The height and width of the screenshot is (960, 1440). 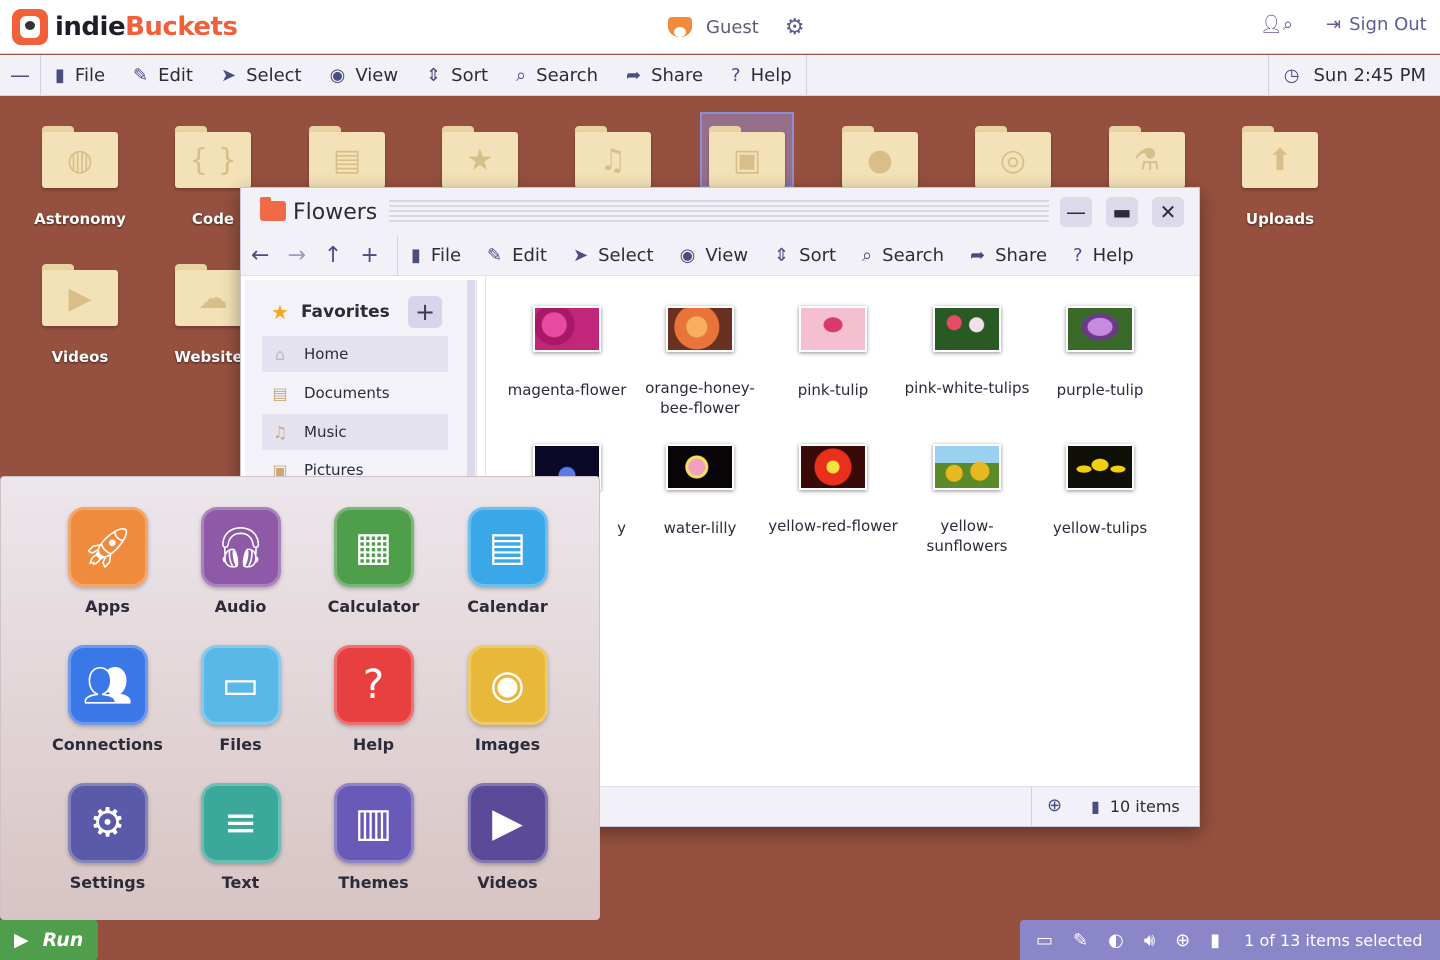 I want to click on sort-icon: ⇕, so click(x=434, y=75).